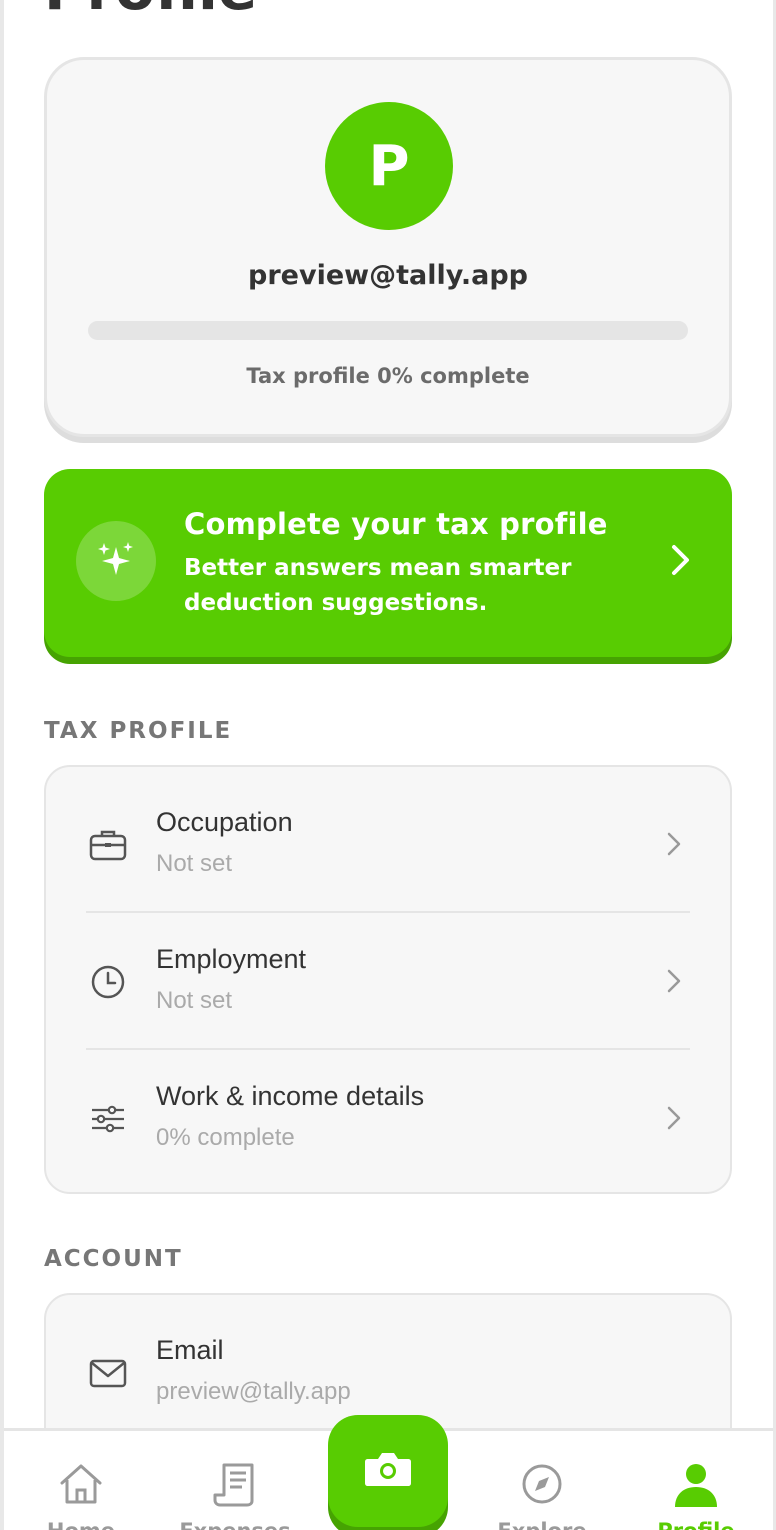  What do you see at coordinates (108, 845) in the screenshot?
I see `briefcase-icon` at bounding box center [108, 845].